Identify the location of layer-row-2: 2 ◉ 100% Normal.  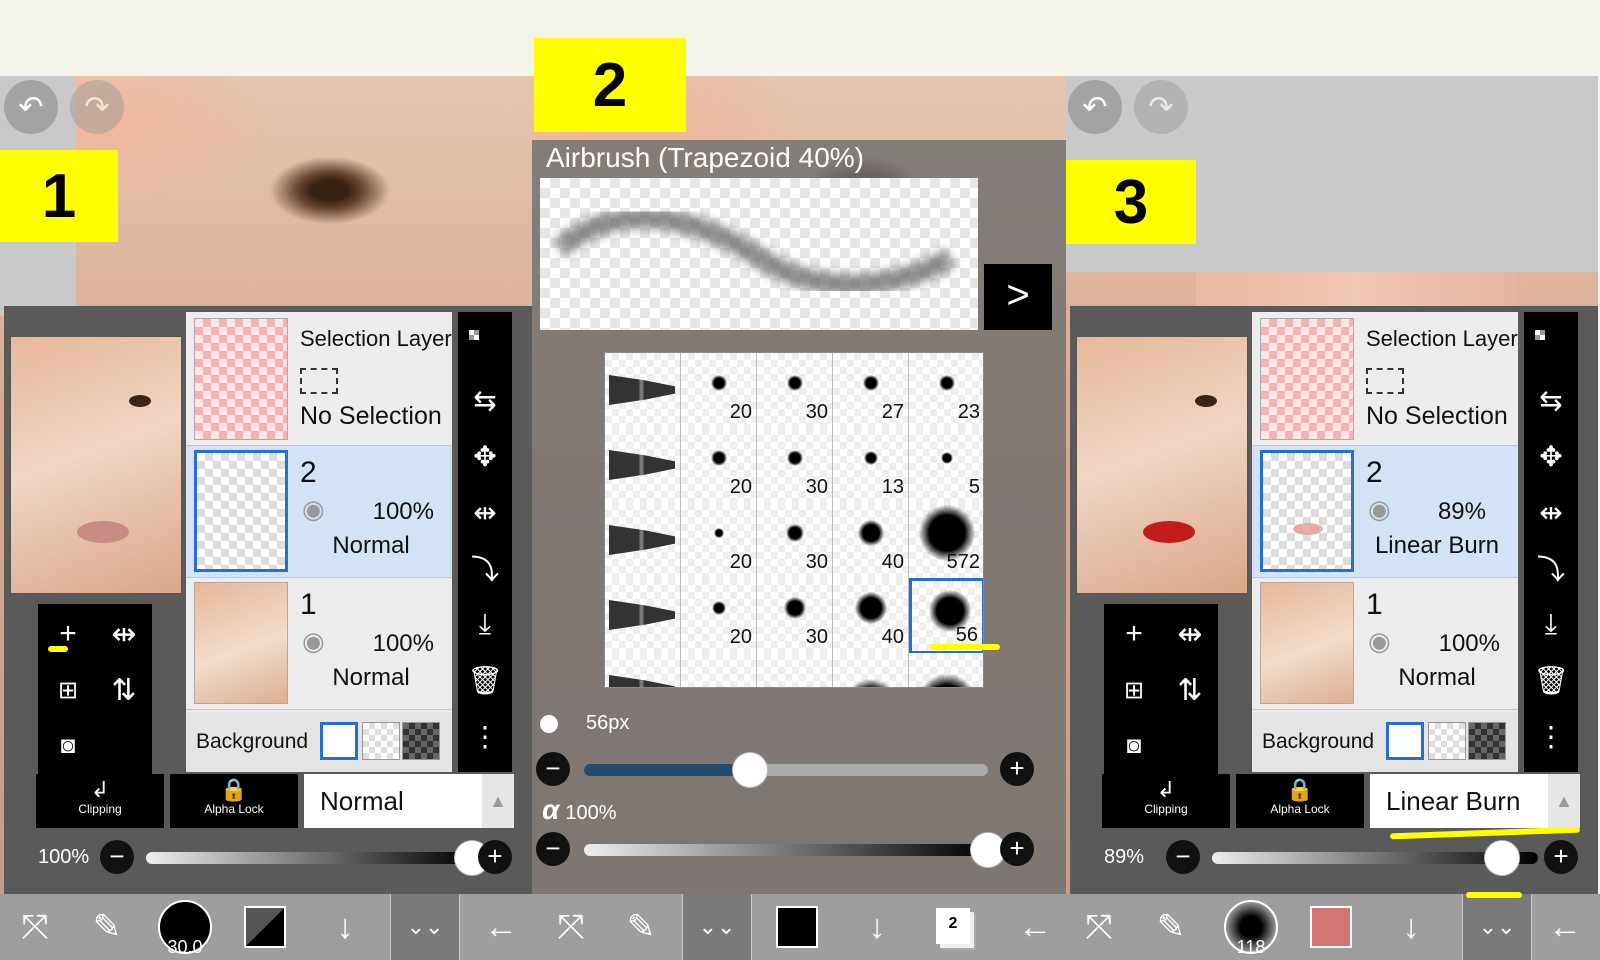
(319, 512).